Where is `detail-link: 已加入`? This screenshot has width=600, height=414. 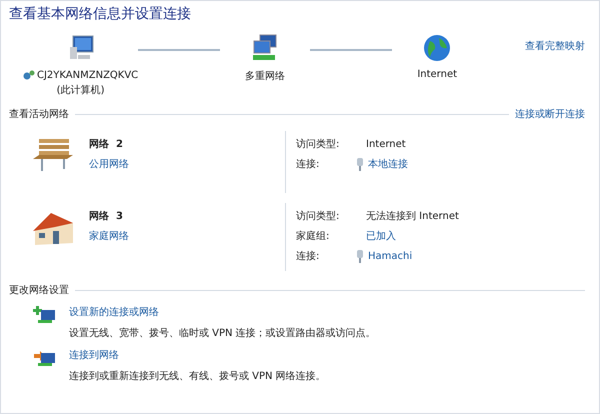
detail-link: 已加入 is located at coordinates (381, 236).